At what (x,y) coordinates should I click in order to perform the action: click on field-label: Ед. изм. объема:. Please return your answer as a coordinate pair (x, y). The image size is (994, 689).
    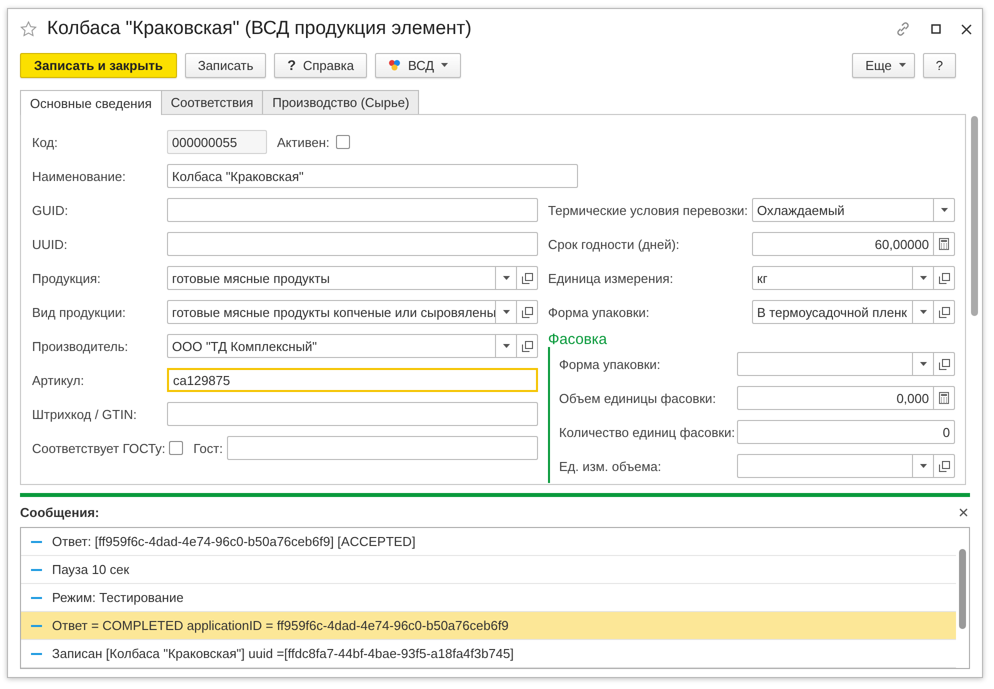
    Looking at the image, I should click on (610, 466).